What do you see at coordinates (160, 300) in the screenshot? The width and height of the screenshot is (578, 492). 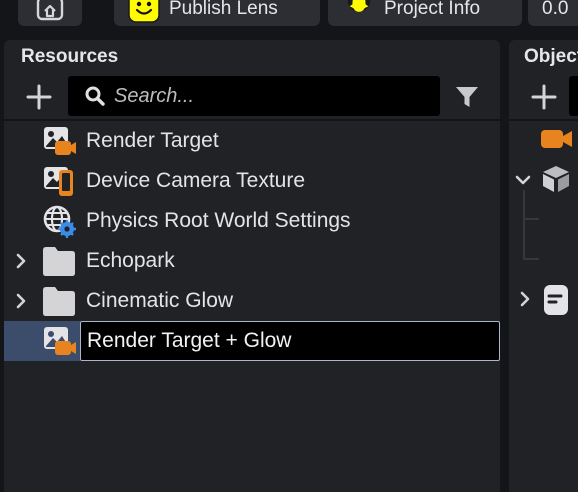 I see `resource-item-label: Cinematic Glow` at bounding box center [160, 300].